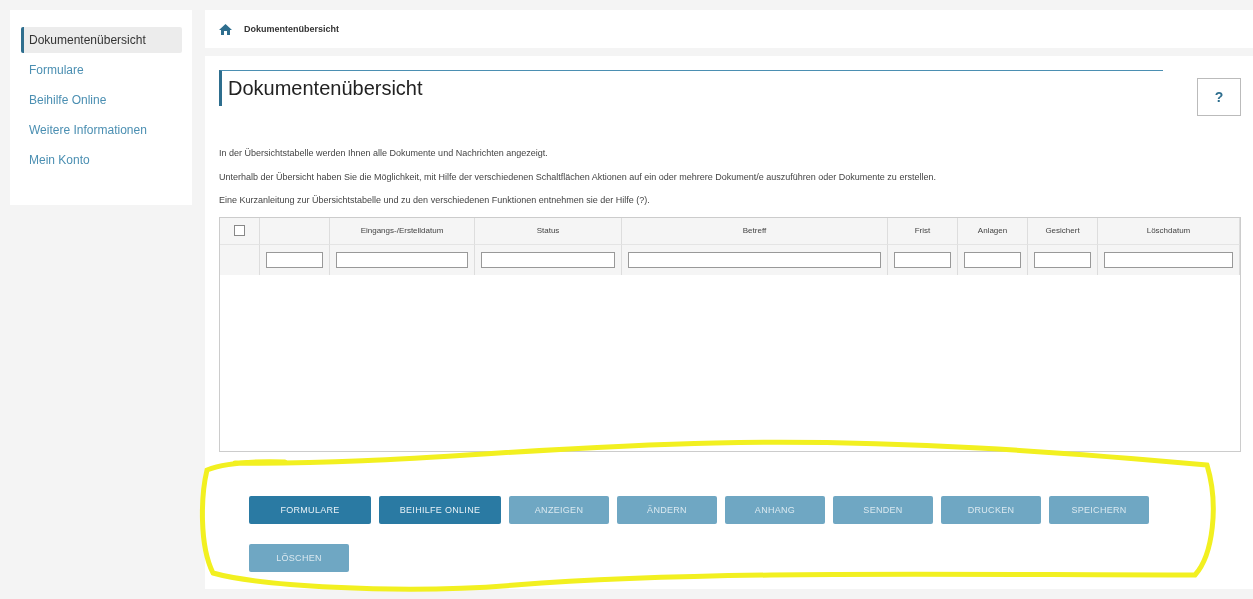  What do you see at coordinates (691, 88) in the screenshot?
I see `page-title: Dokumentenübersicht` at bounding box center [691, 88].